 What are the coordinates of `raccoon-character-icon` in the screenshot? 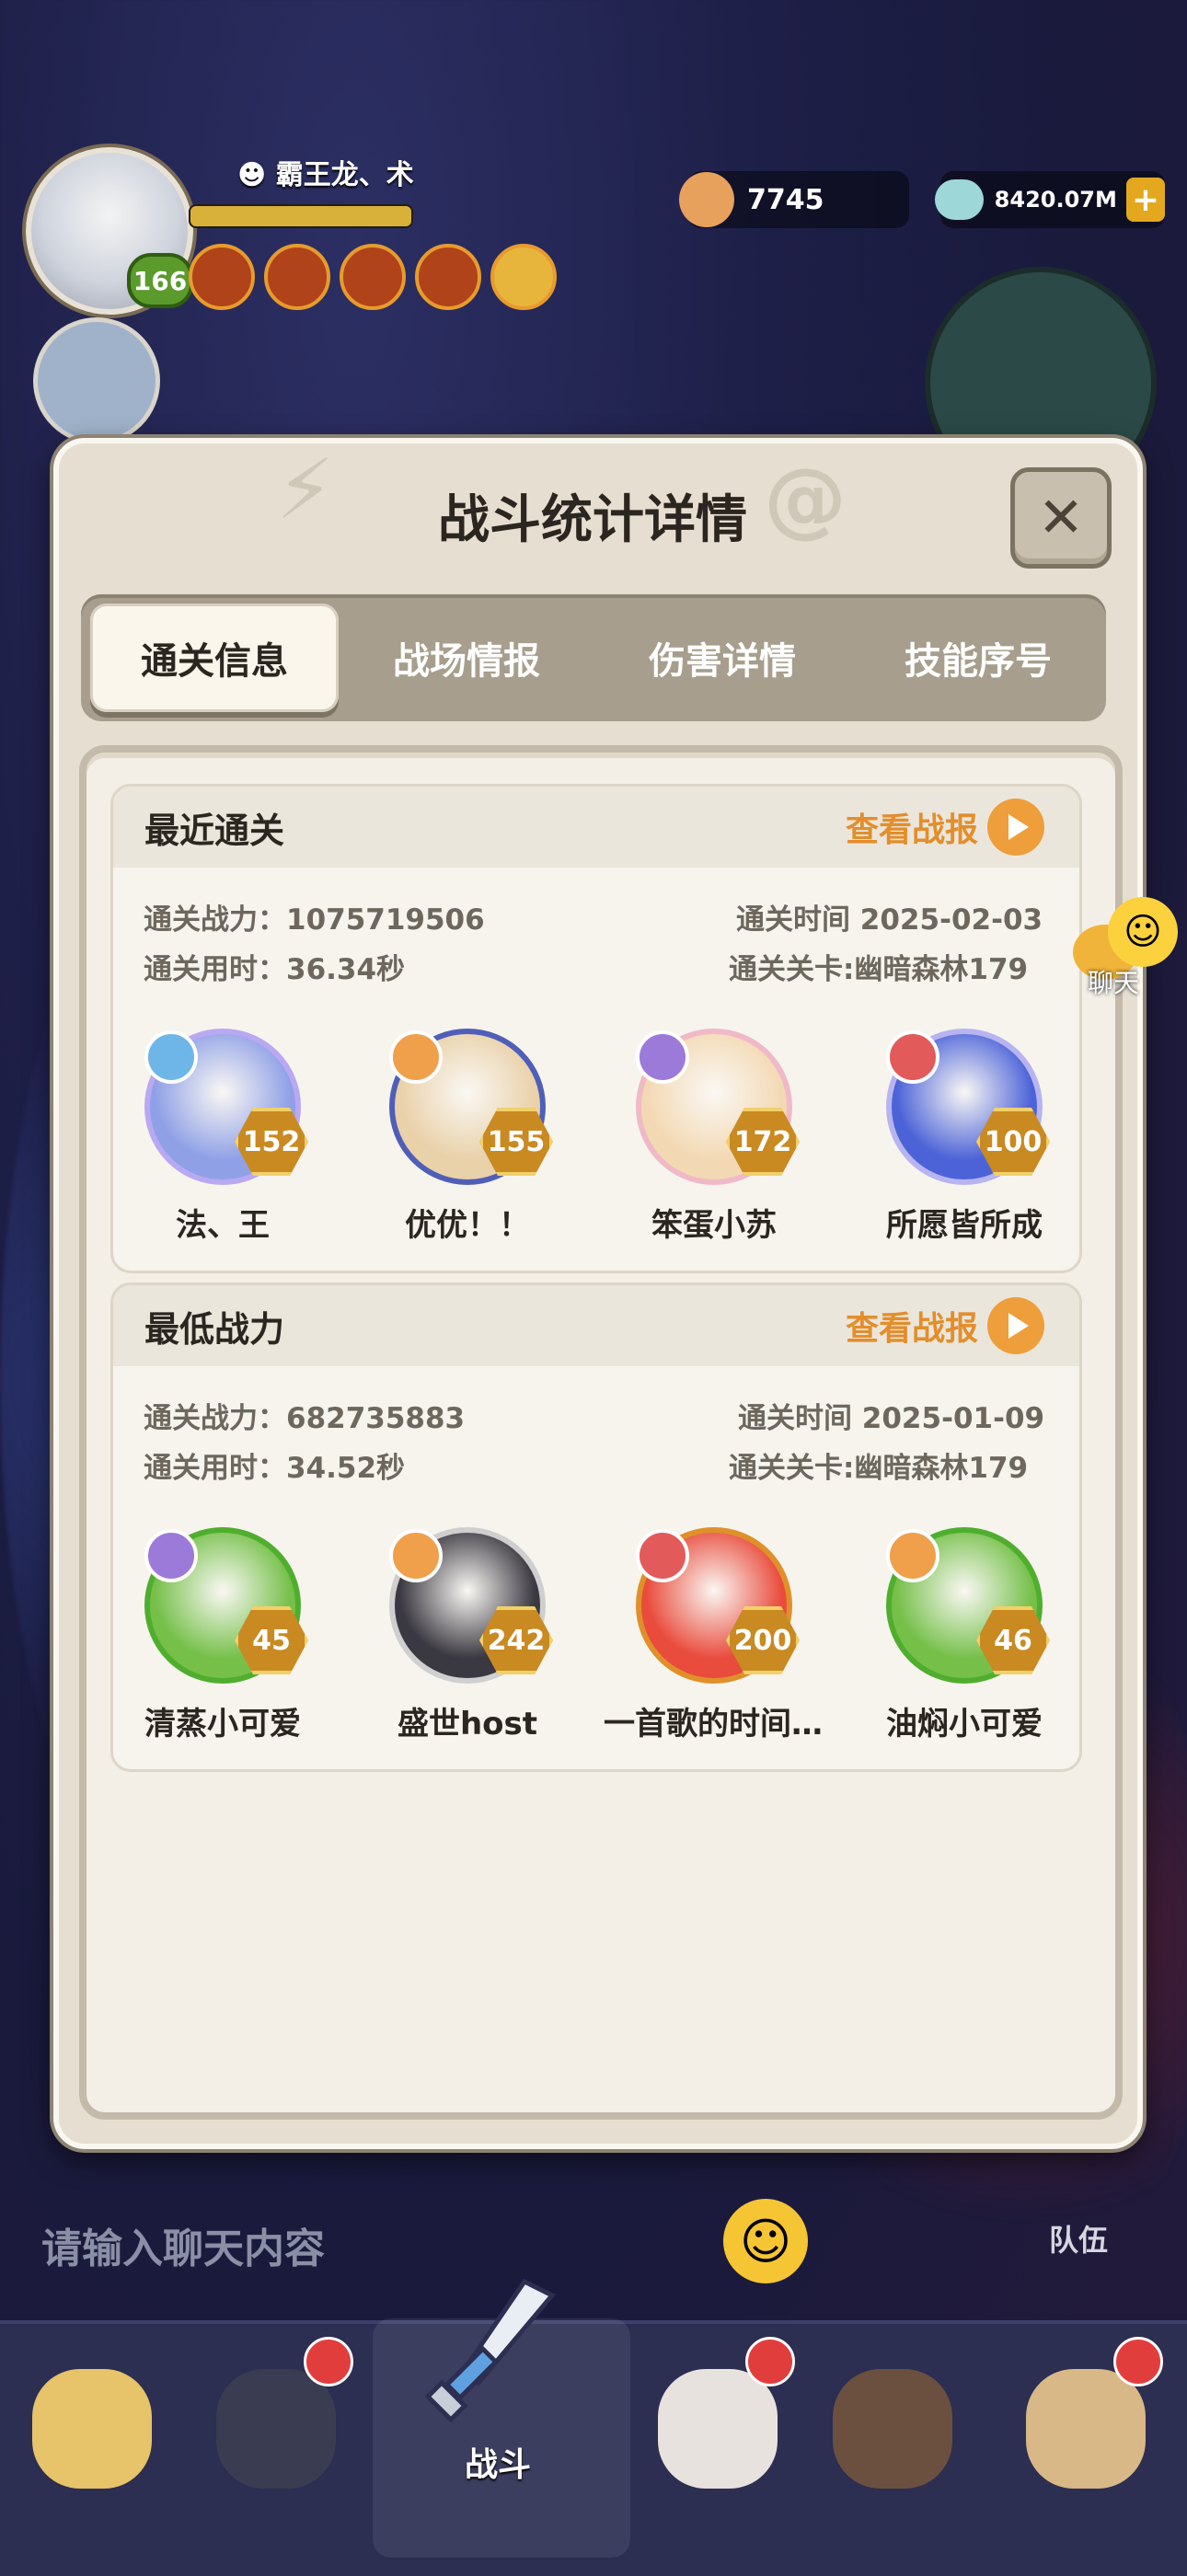 It's located at (892, 2429).